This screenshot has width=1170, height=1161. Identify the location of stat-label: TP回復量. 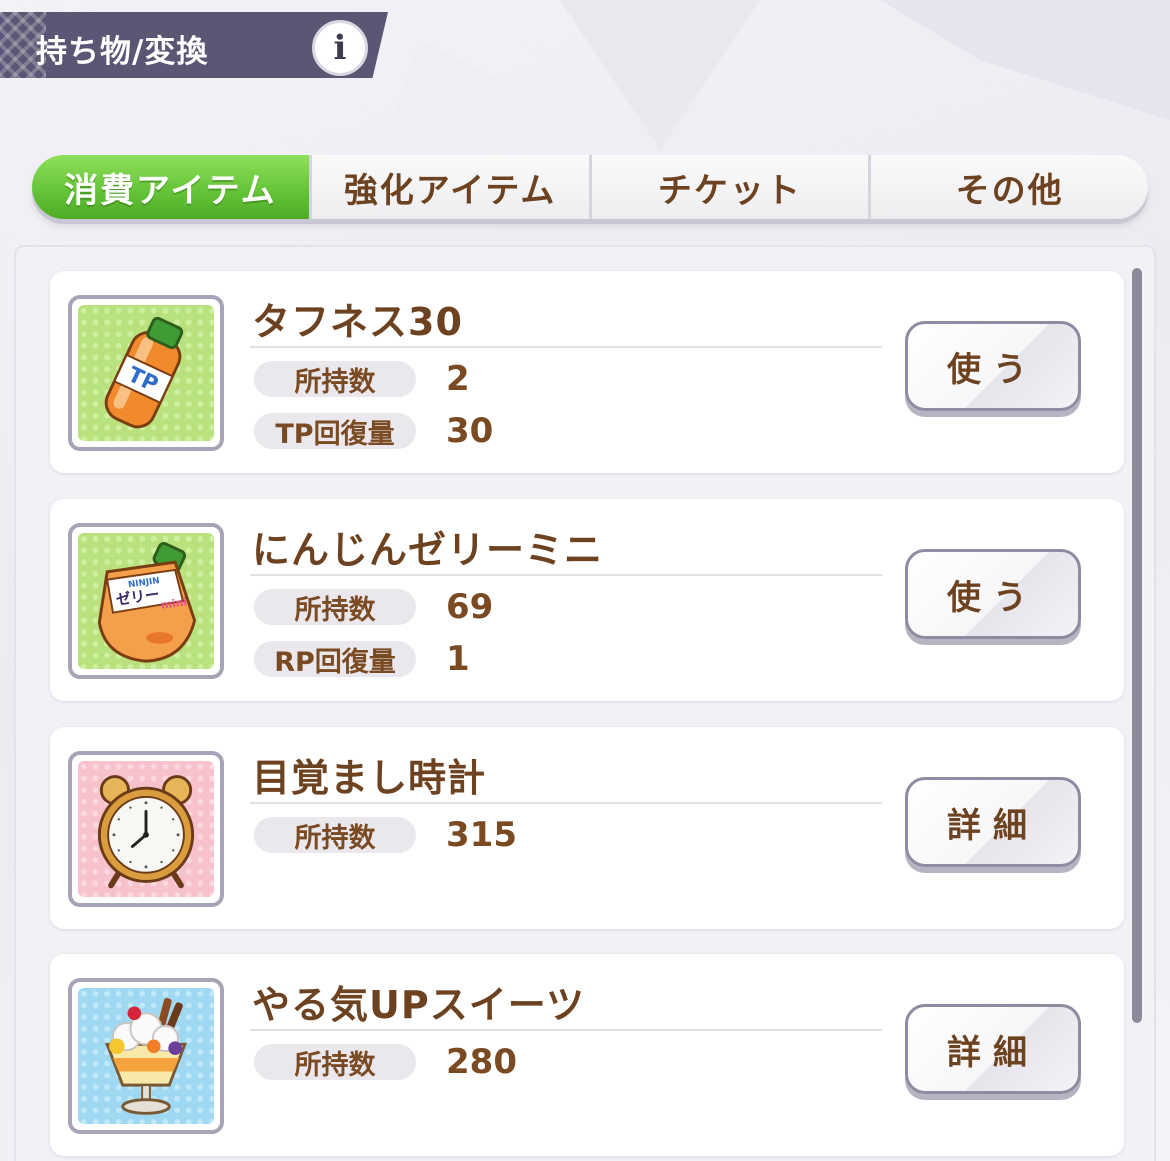
(335, 431).